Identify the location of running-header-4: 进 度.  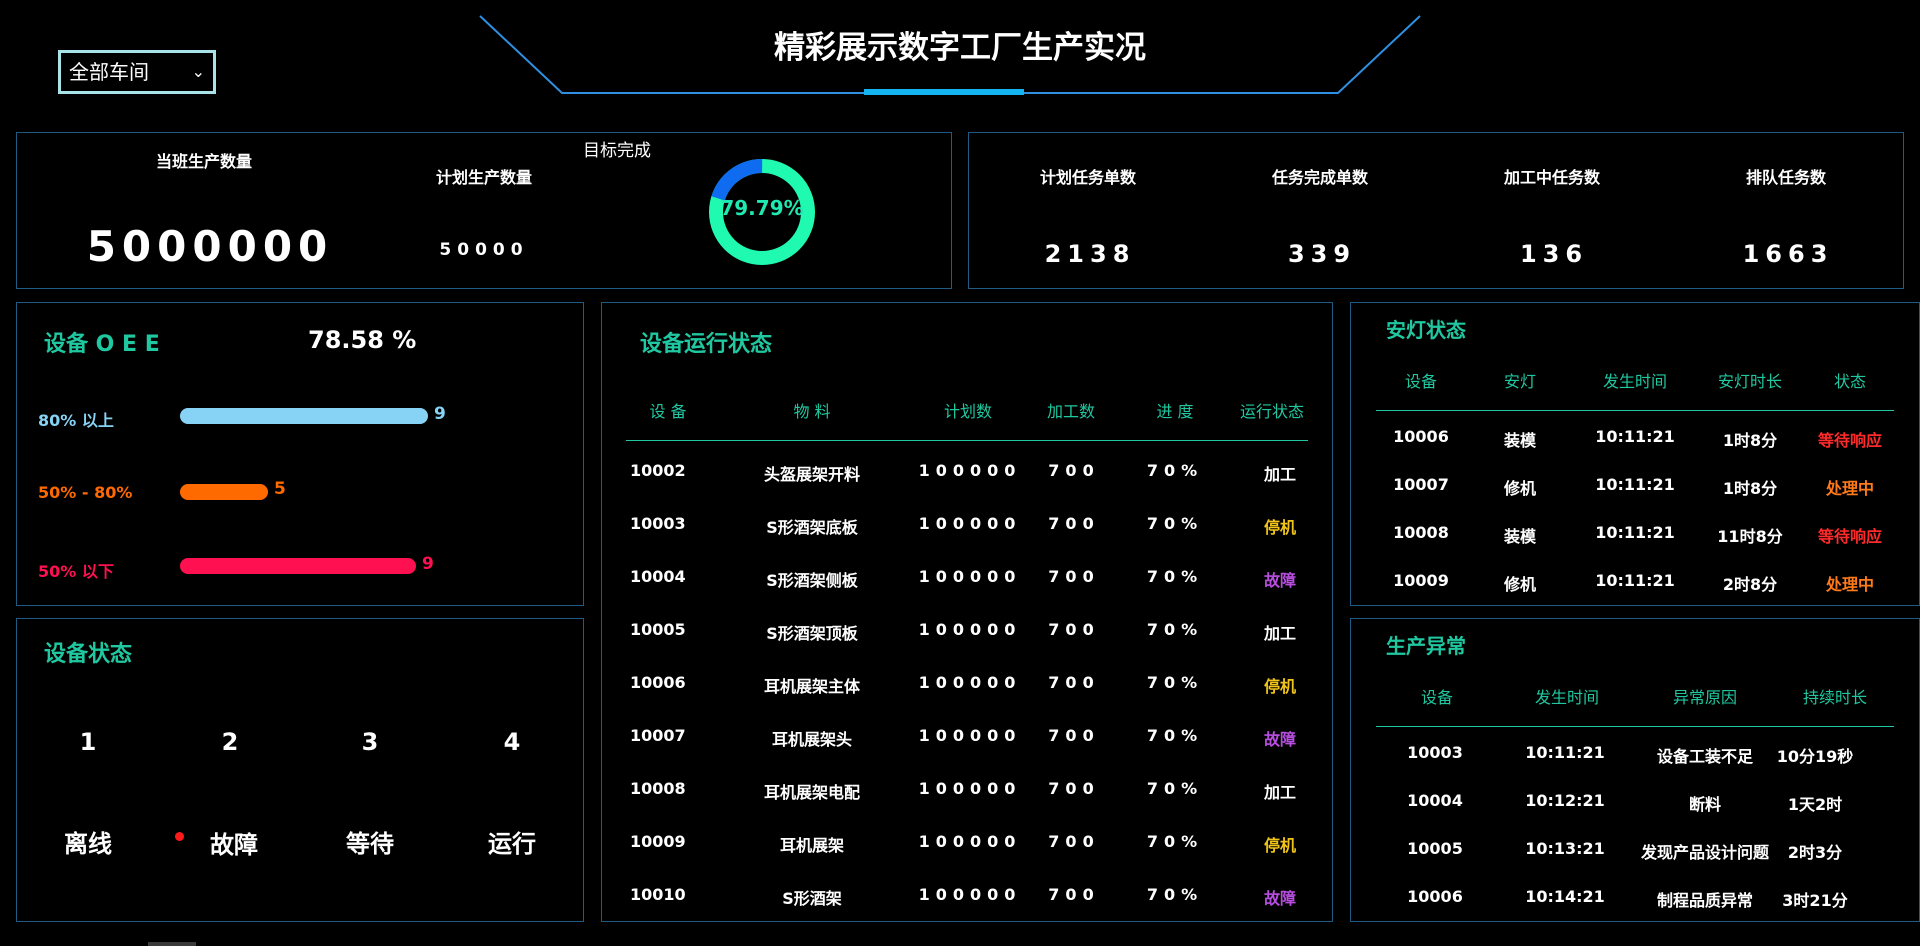
(1175, 411).